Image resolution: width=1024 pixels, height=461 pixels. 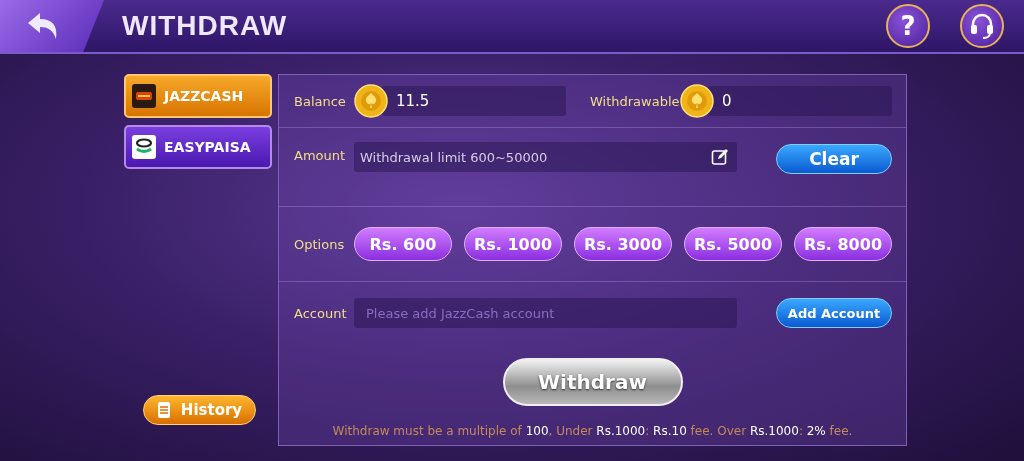 I want to click on amount-option-button: Rs. 8000, so click(x=843, y=244).